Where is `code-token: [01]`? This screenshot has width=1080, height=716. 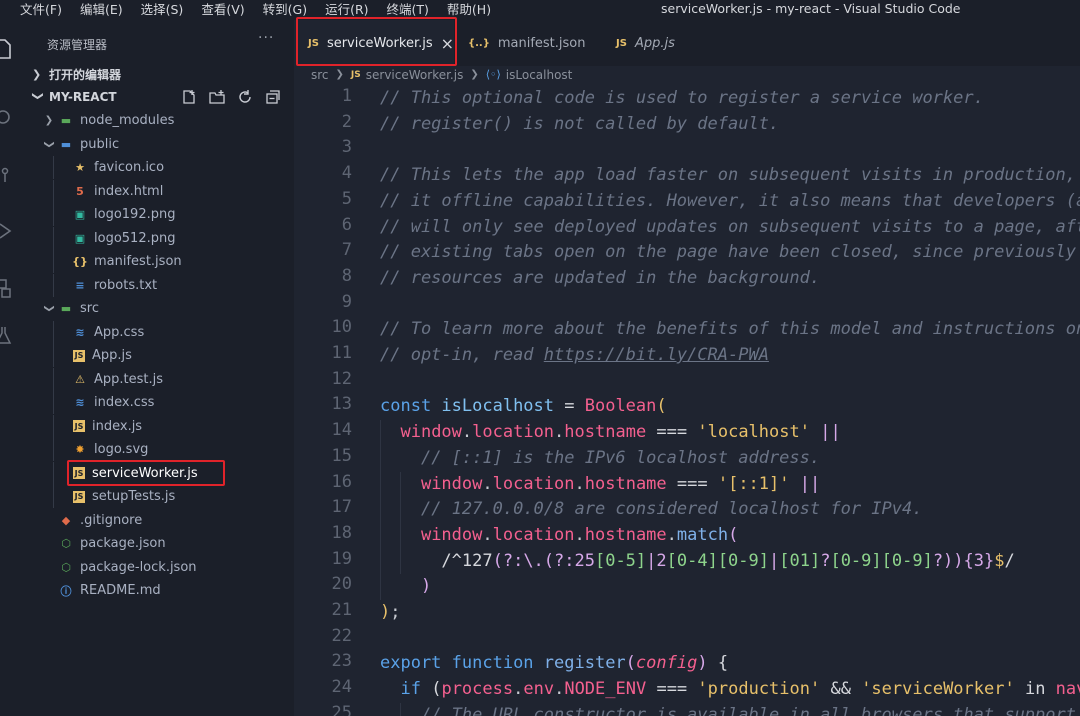 code-token: [01] is located at coordinates (800, 560).